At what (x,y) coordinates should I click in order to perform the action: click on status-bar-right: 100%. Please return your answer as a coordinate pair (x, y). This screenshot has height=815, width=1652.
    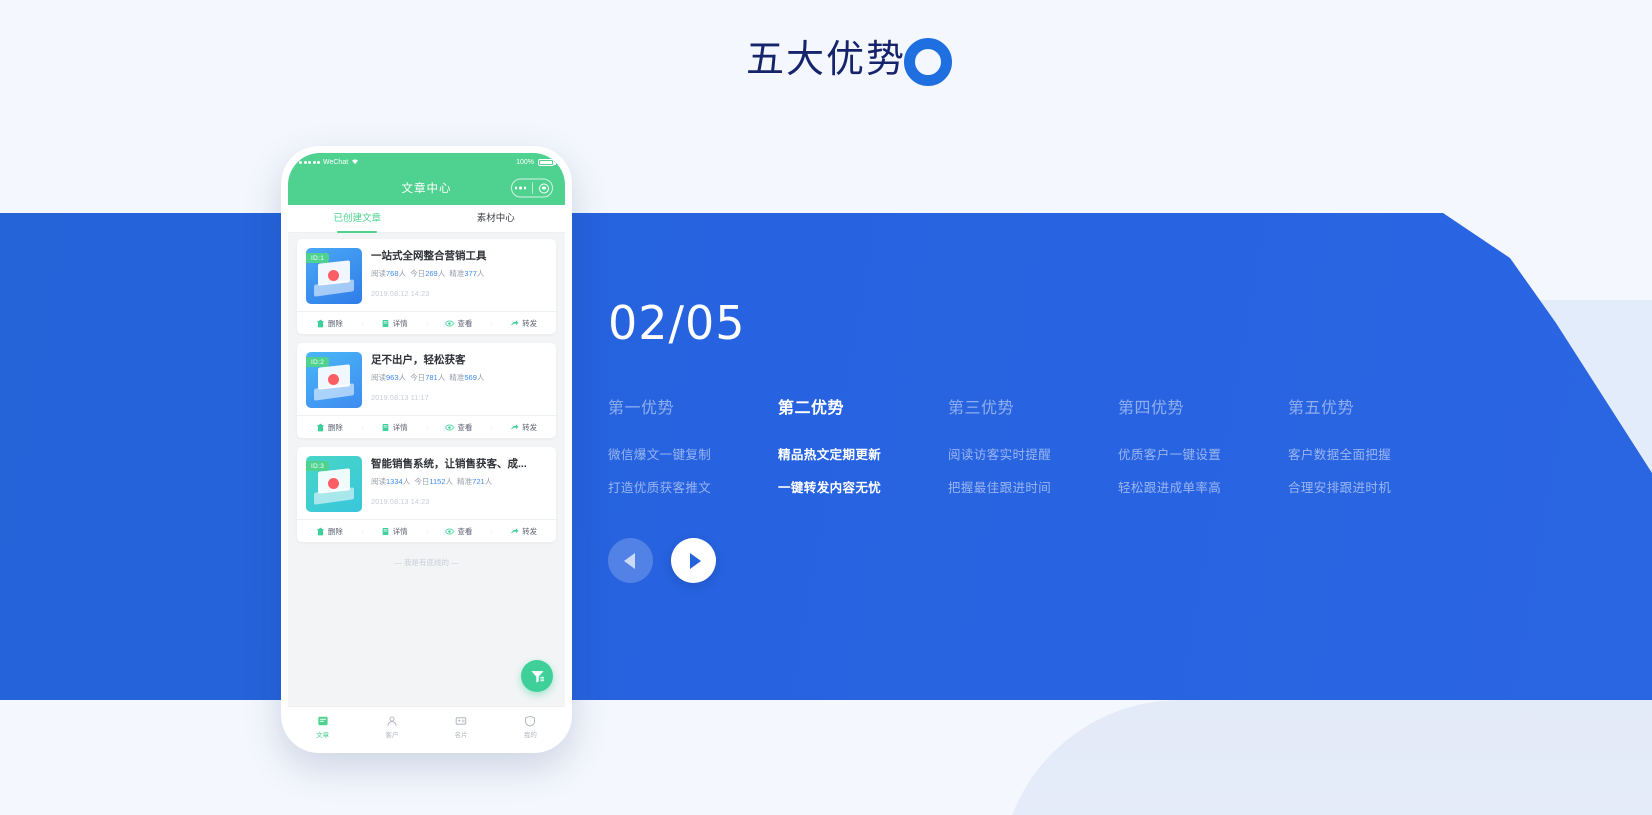
    Looking at the image, I should click on (536, 162).